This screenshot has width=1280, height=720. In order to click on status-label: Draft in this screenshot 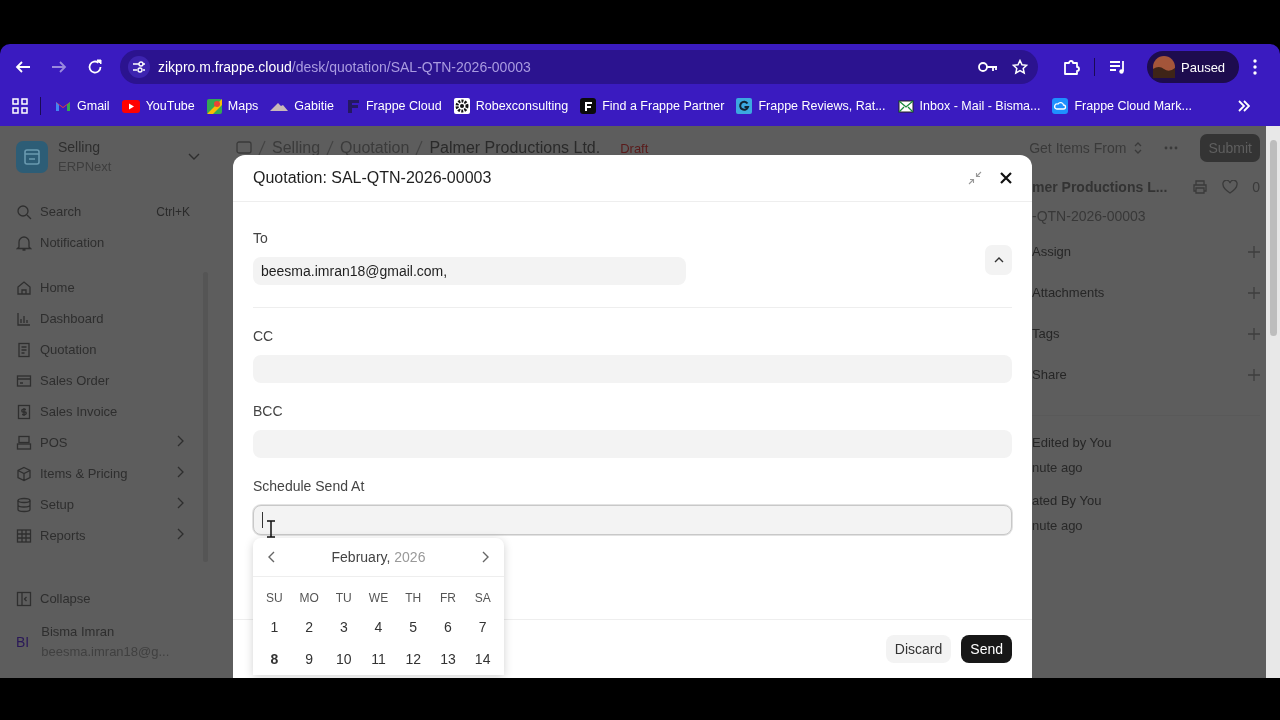, I will do `click(634, 148)`.